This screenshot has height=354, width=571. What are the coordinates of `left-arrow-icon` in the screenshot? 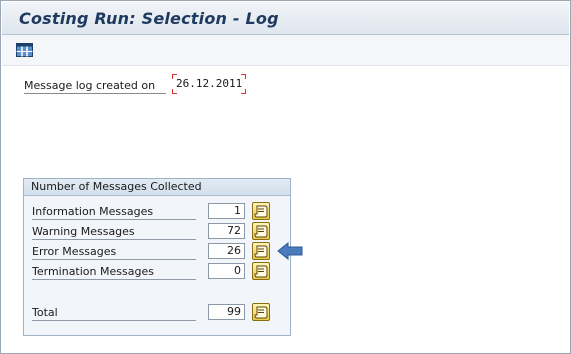 It's located at (290, 252).